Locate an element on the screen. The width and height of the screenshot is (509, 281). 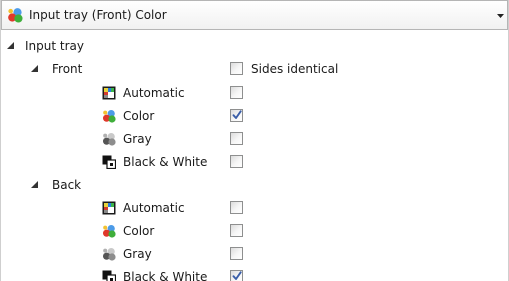
back-color-checkbox is located at coordinates (236, 230).